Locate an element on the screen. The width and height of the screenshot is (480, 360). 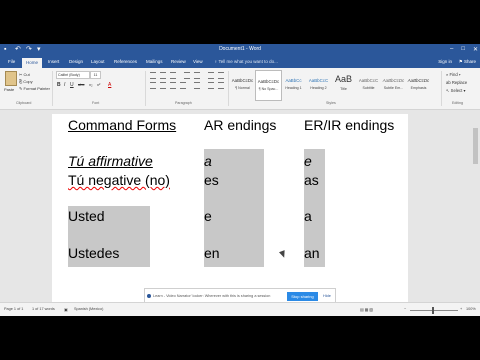
show-marks-icon is located at coordinates (221, 75).